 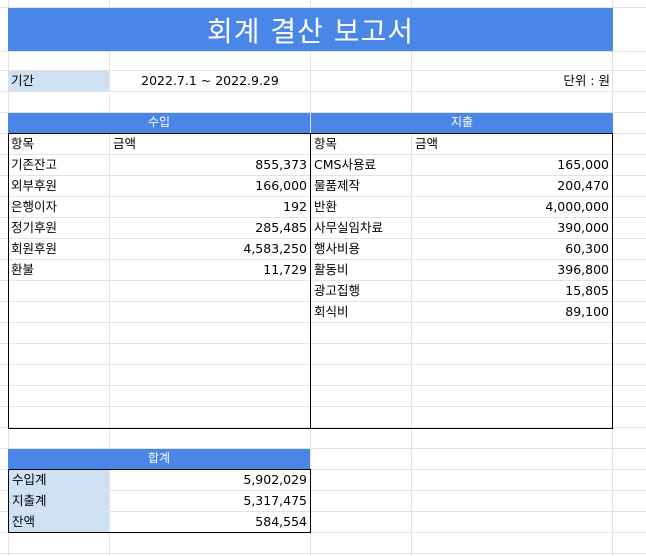 I want to click on expense-amount: 165,000, so click(x=512, y=165).